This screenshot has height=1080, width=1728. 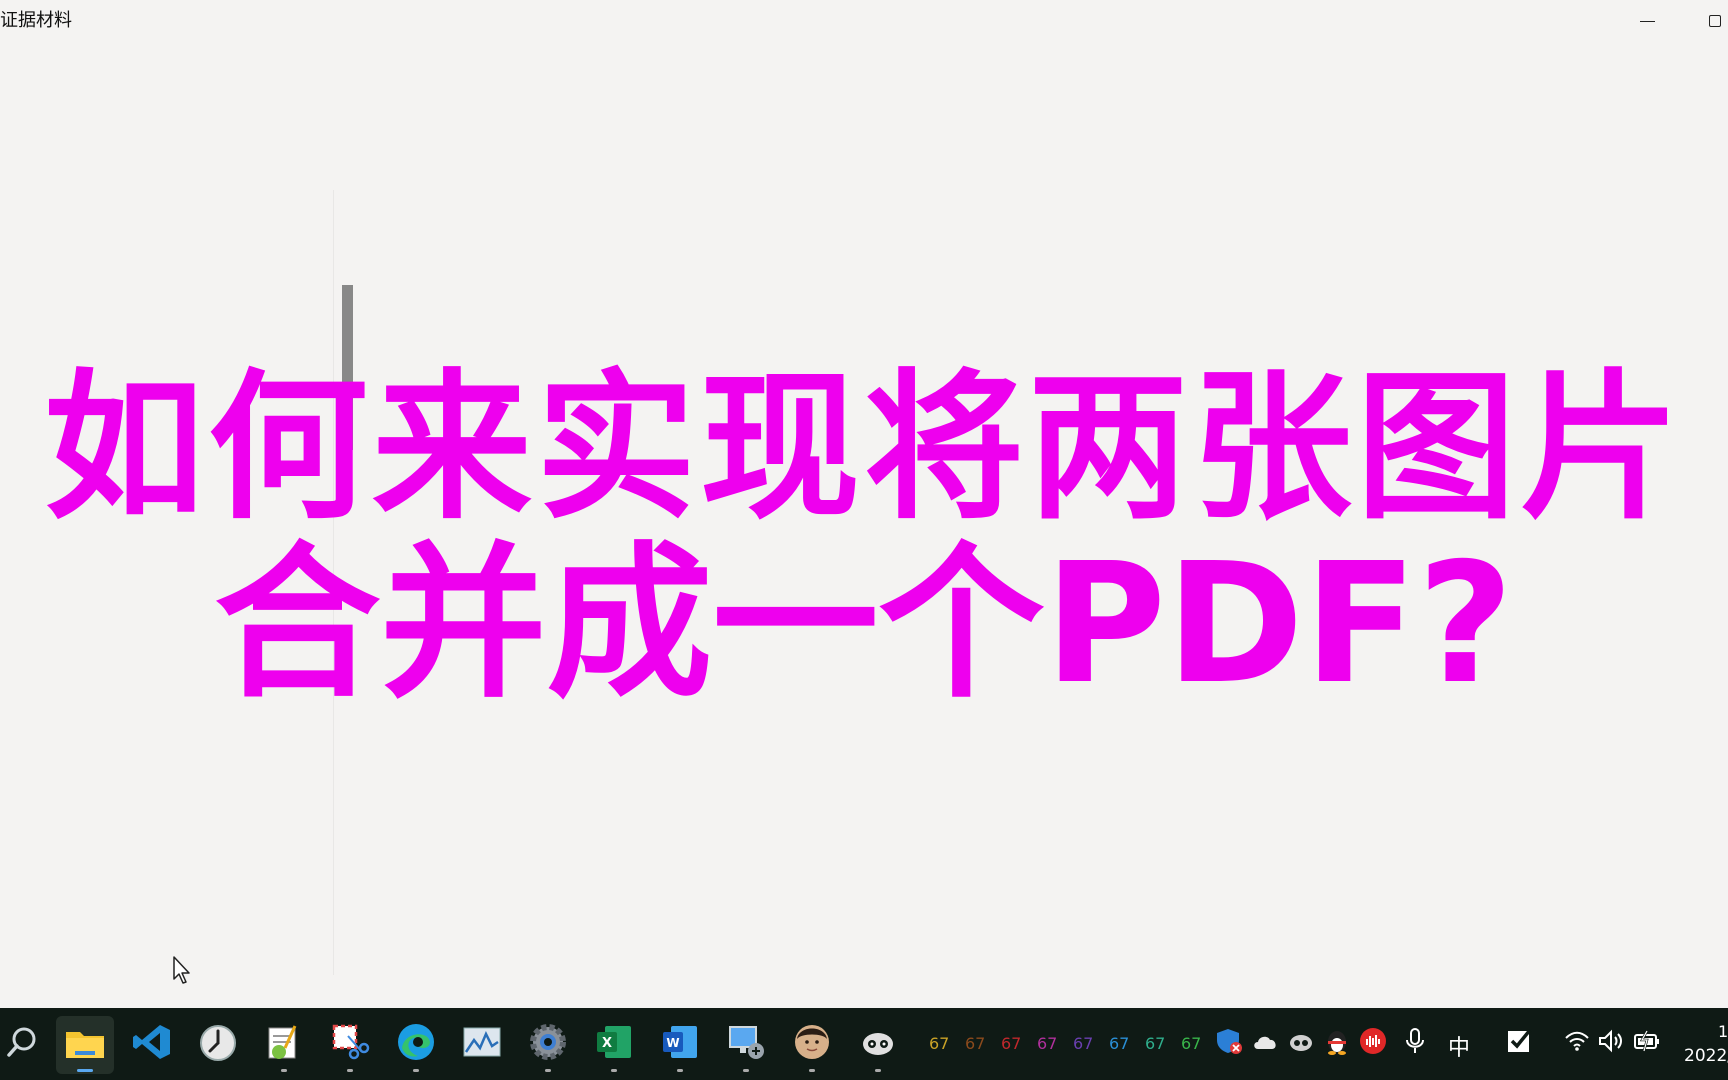 What do you see at coordinates (864, 624) in the screenshot?
I see `headline-line-2: 合并成一个PDF?` at bounding box center [864, 624].